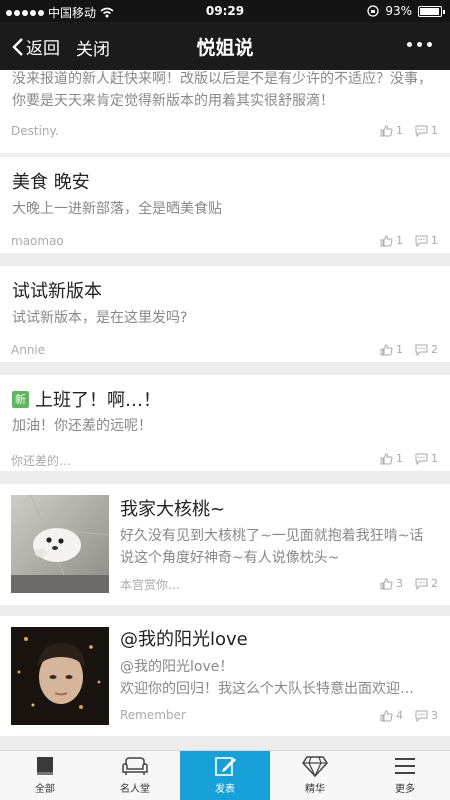 This screenshot has height=800, width=450. I want to click on post-title-row: 新 上班了！啊…！, so click(86, 399).